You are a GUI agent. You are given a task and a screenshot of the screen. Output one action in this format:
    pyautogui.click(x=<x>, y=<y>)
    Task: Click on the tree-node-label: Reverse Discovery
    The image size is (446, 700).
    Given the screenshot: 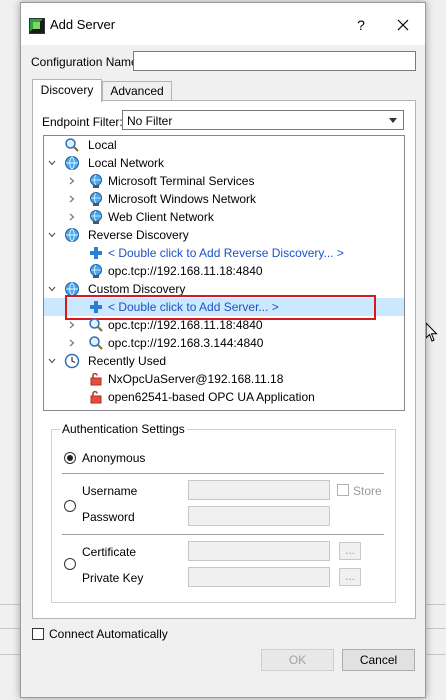 What is the action you would take?
    pyautogui.click(x=138, y=235)
    